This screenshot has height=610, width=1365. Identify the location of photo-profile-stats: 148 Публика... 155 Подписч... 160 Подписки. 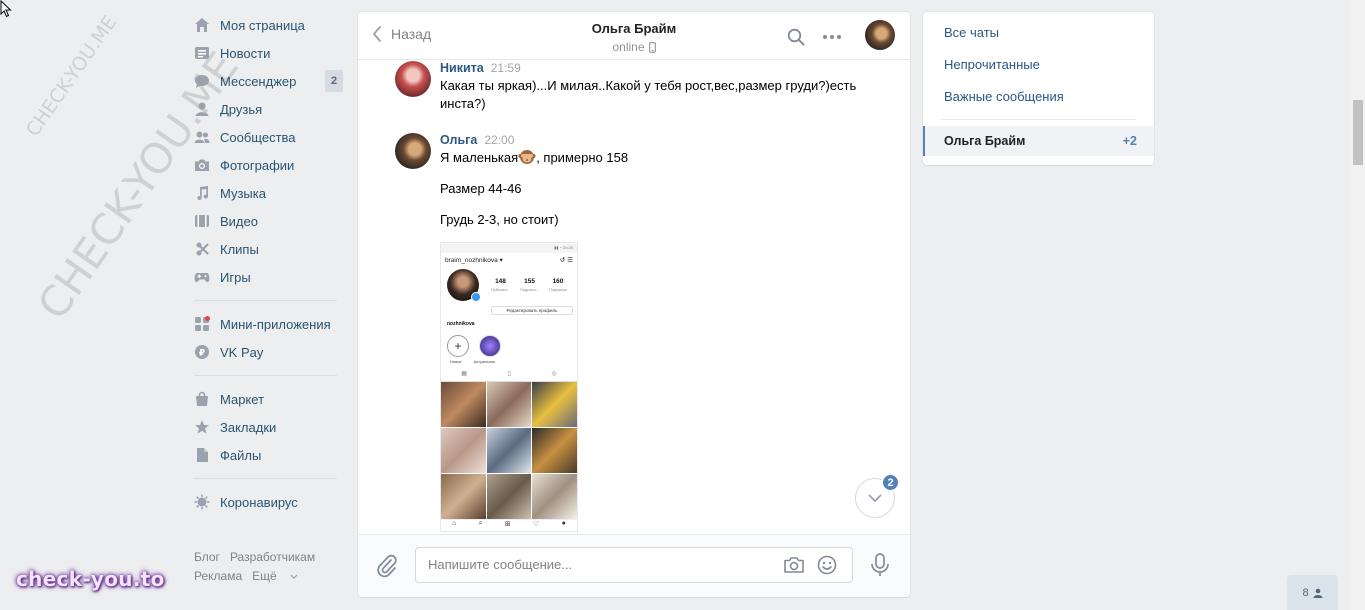
(529, 285).